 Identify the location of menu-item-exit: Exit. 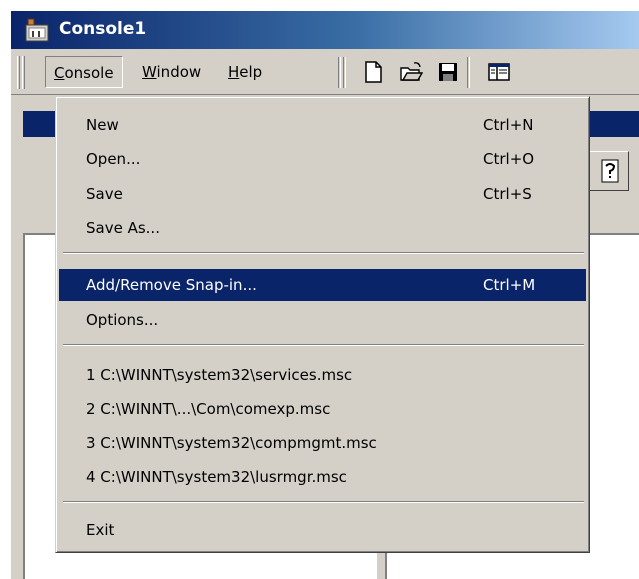
(322, 530).